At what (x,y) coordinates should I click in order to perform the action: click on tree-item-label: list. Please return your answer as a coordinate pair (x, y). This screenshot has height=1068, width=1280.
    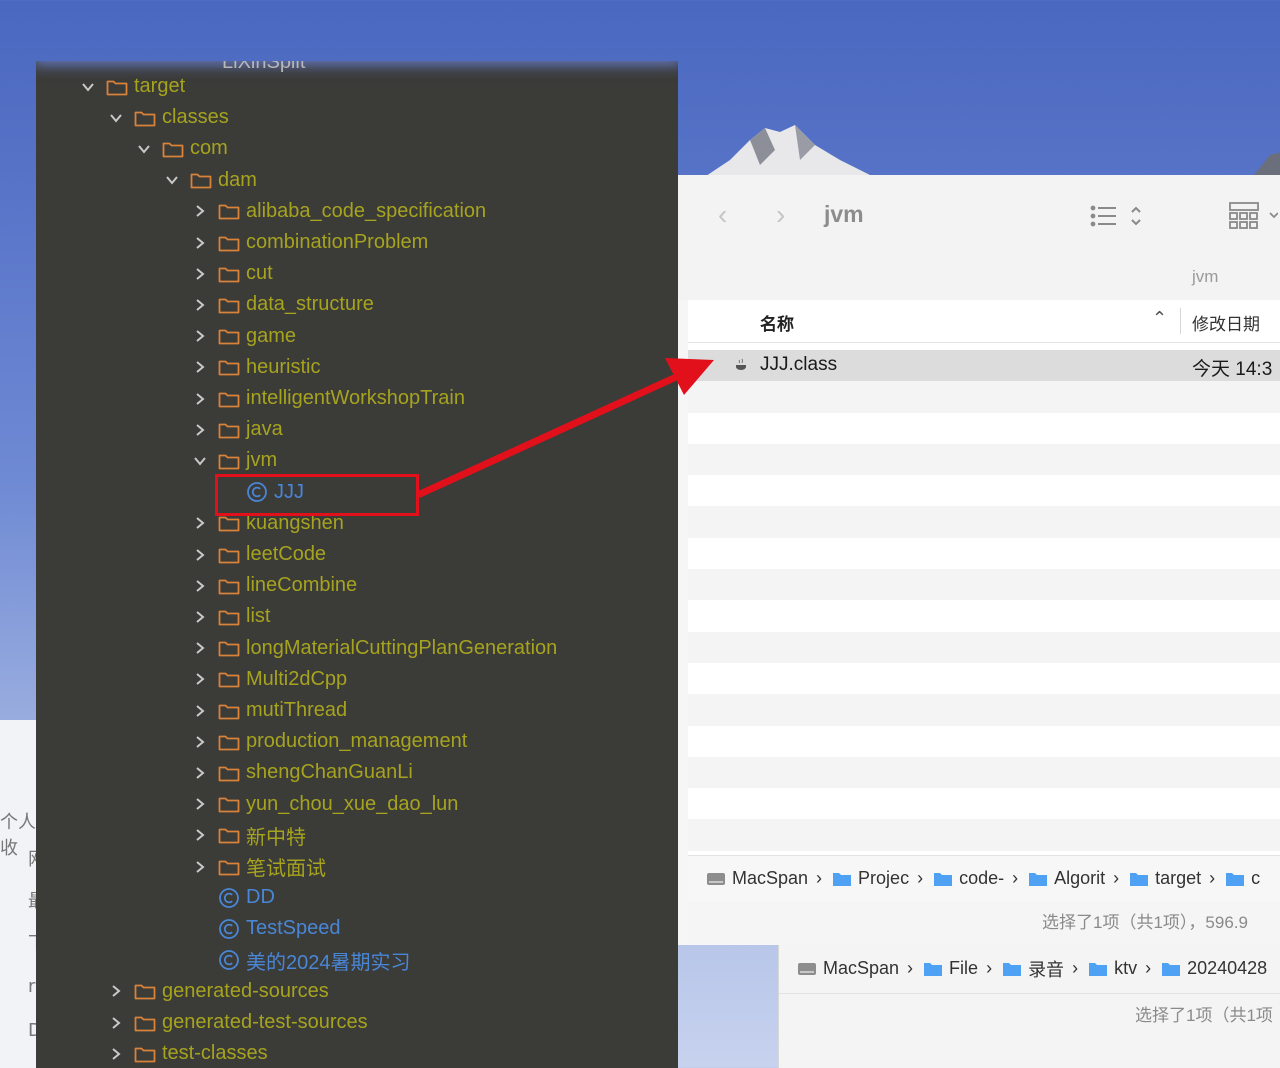
    Looking at the image, I should click on (258, 616).